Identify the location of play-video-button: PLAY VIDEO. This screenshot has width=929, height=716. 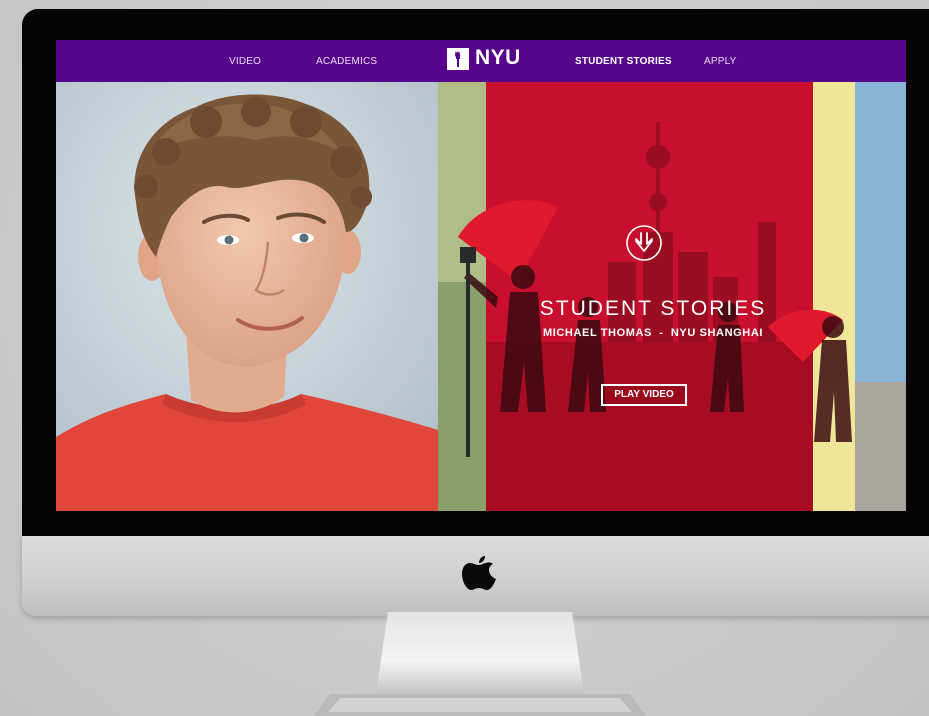
(644, 395).